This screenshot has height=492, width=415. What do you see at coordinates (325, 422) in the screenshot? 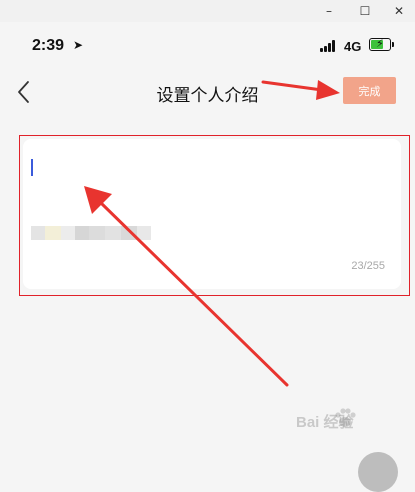
I see `baidu-watermark: Bai 经验` at bounding box center [325, 422].